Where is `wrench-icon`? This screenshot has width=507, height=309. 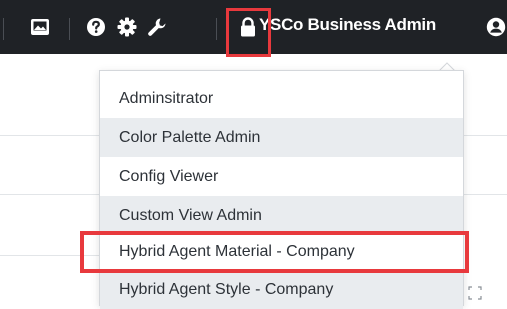
wrench-icon is located at coordinates (157, 27).